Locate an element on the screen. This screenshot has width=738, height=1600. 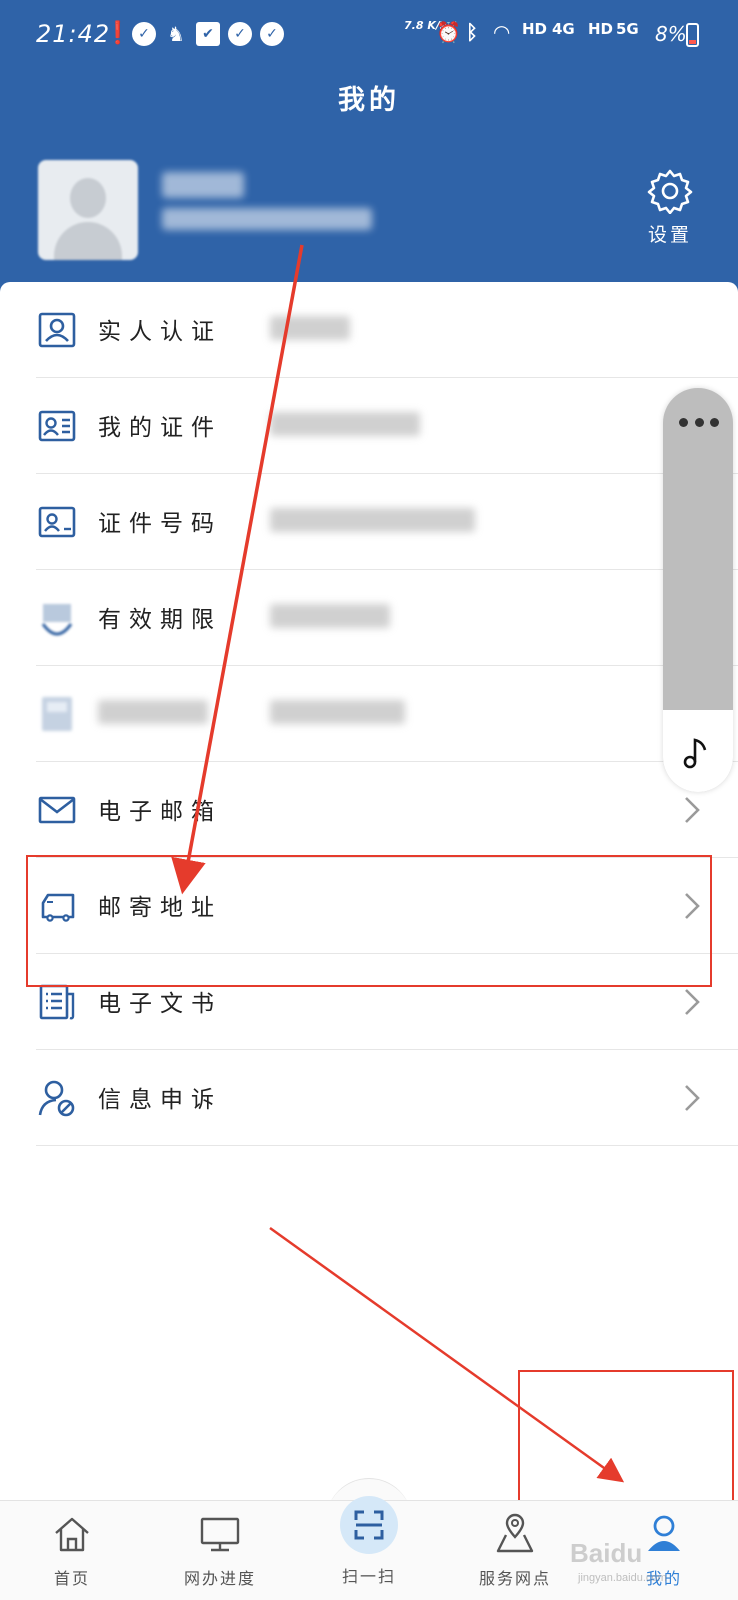
settings-label: 设置 is located at coordinates (669, 235).